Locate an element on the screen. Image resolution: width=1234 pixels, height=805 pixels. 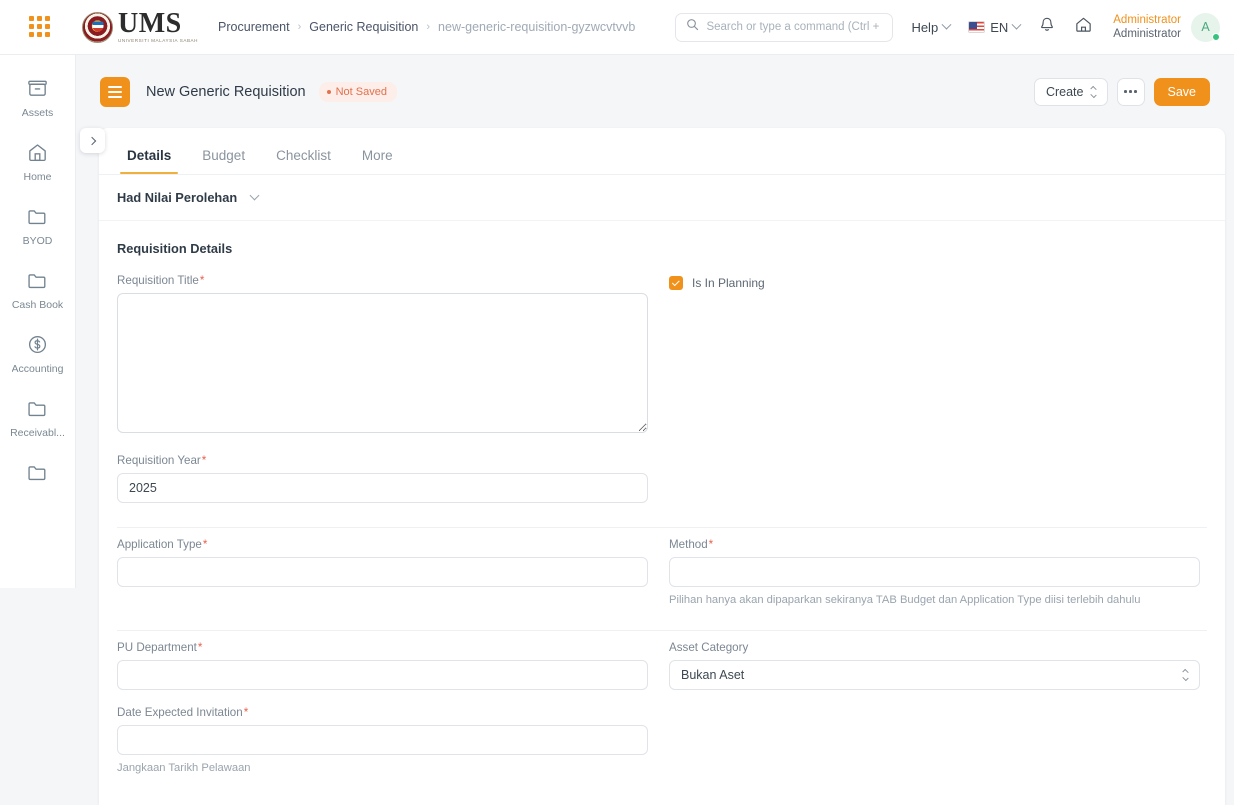
field-label: Method* is located at coordinates (938, 544).